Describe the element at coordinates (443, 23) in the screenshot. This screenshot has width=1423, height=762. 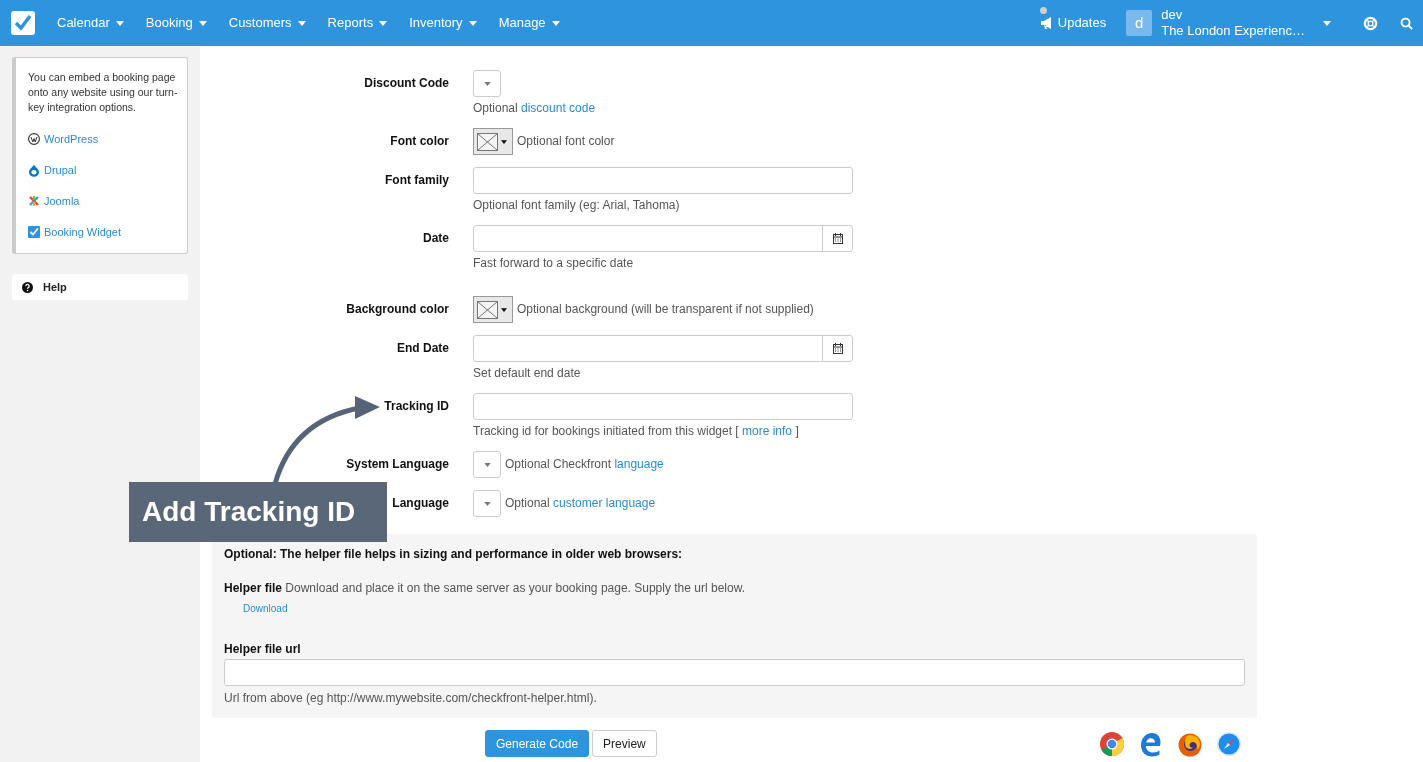
I see `nav-menu: Inventory` at that location.